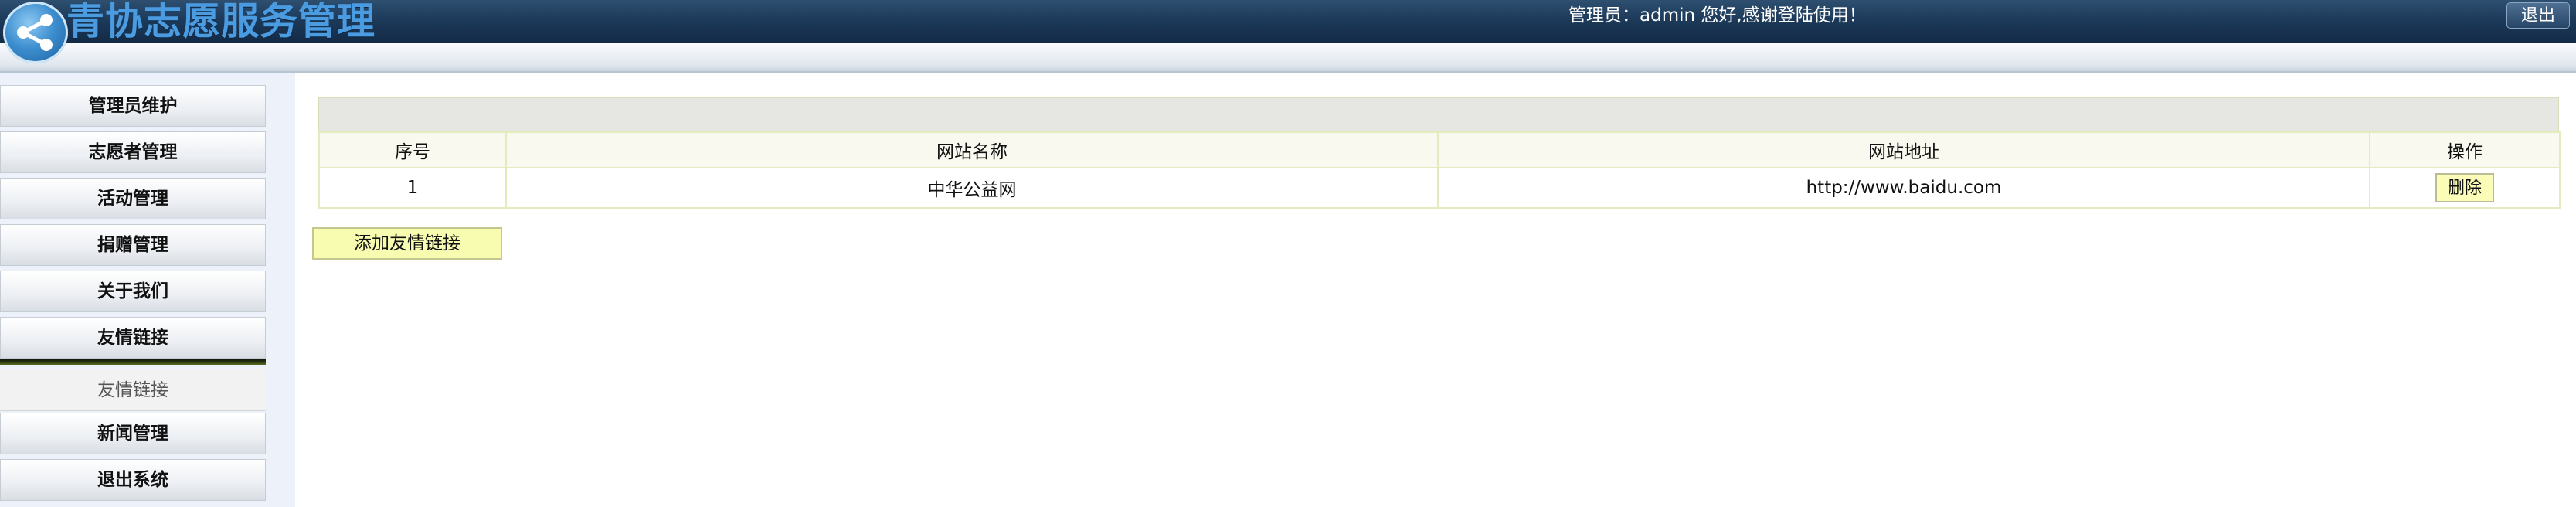  I want to click on column-header-index: 序号, so click(412, 149).